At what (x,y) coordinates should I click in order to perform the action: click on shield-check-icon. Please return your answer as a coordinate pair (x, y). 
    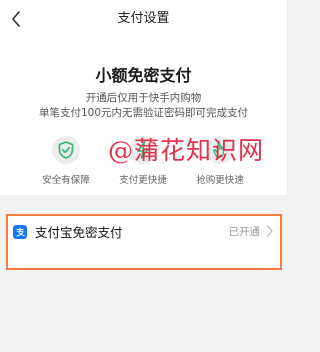
    Looking at the image, I should click on (66, 150).